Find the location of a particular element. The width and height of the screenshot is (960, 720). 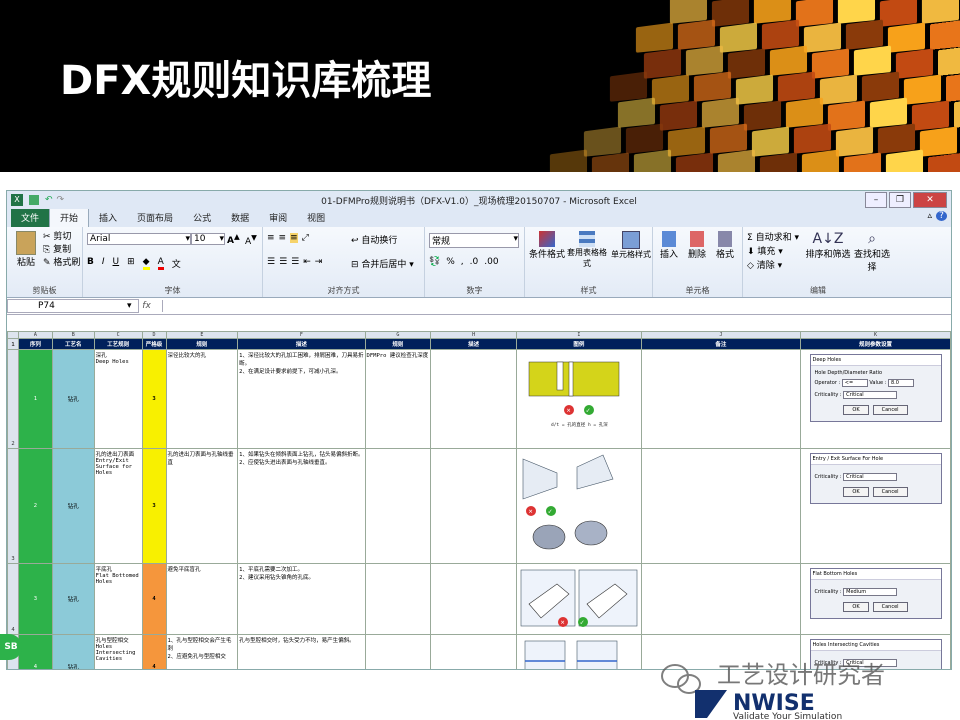

sequence-cell: 3 is located at coordinates (35, 599).